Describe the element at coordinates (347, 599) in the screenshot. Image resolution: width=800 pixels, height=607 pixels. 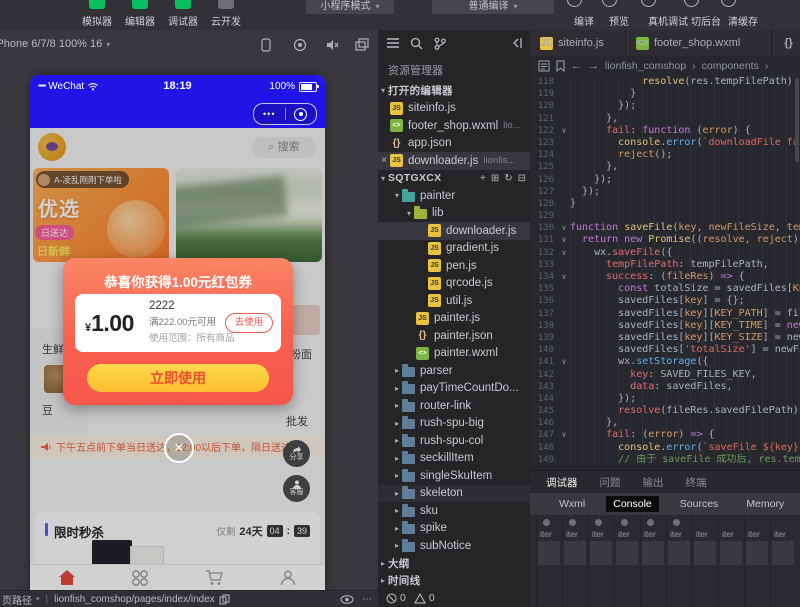
I see `eye-icon` at that location.